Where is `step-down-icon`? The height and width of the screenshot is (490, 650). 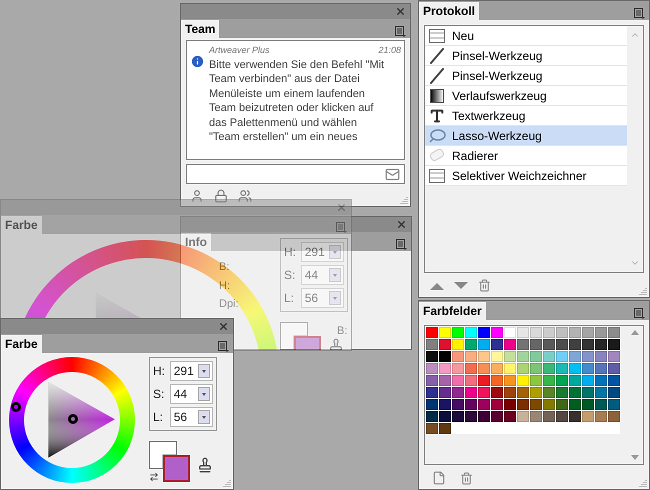
step-down-icon is located at coordinates (461, 286).